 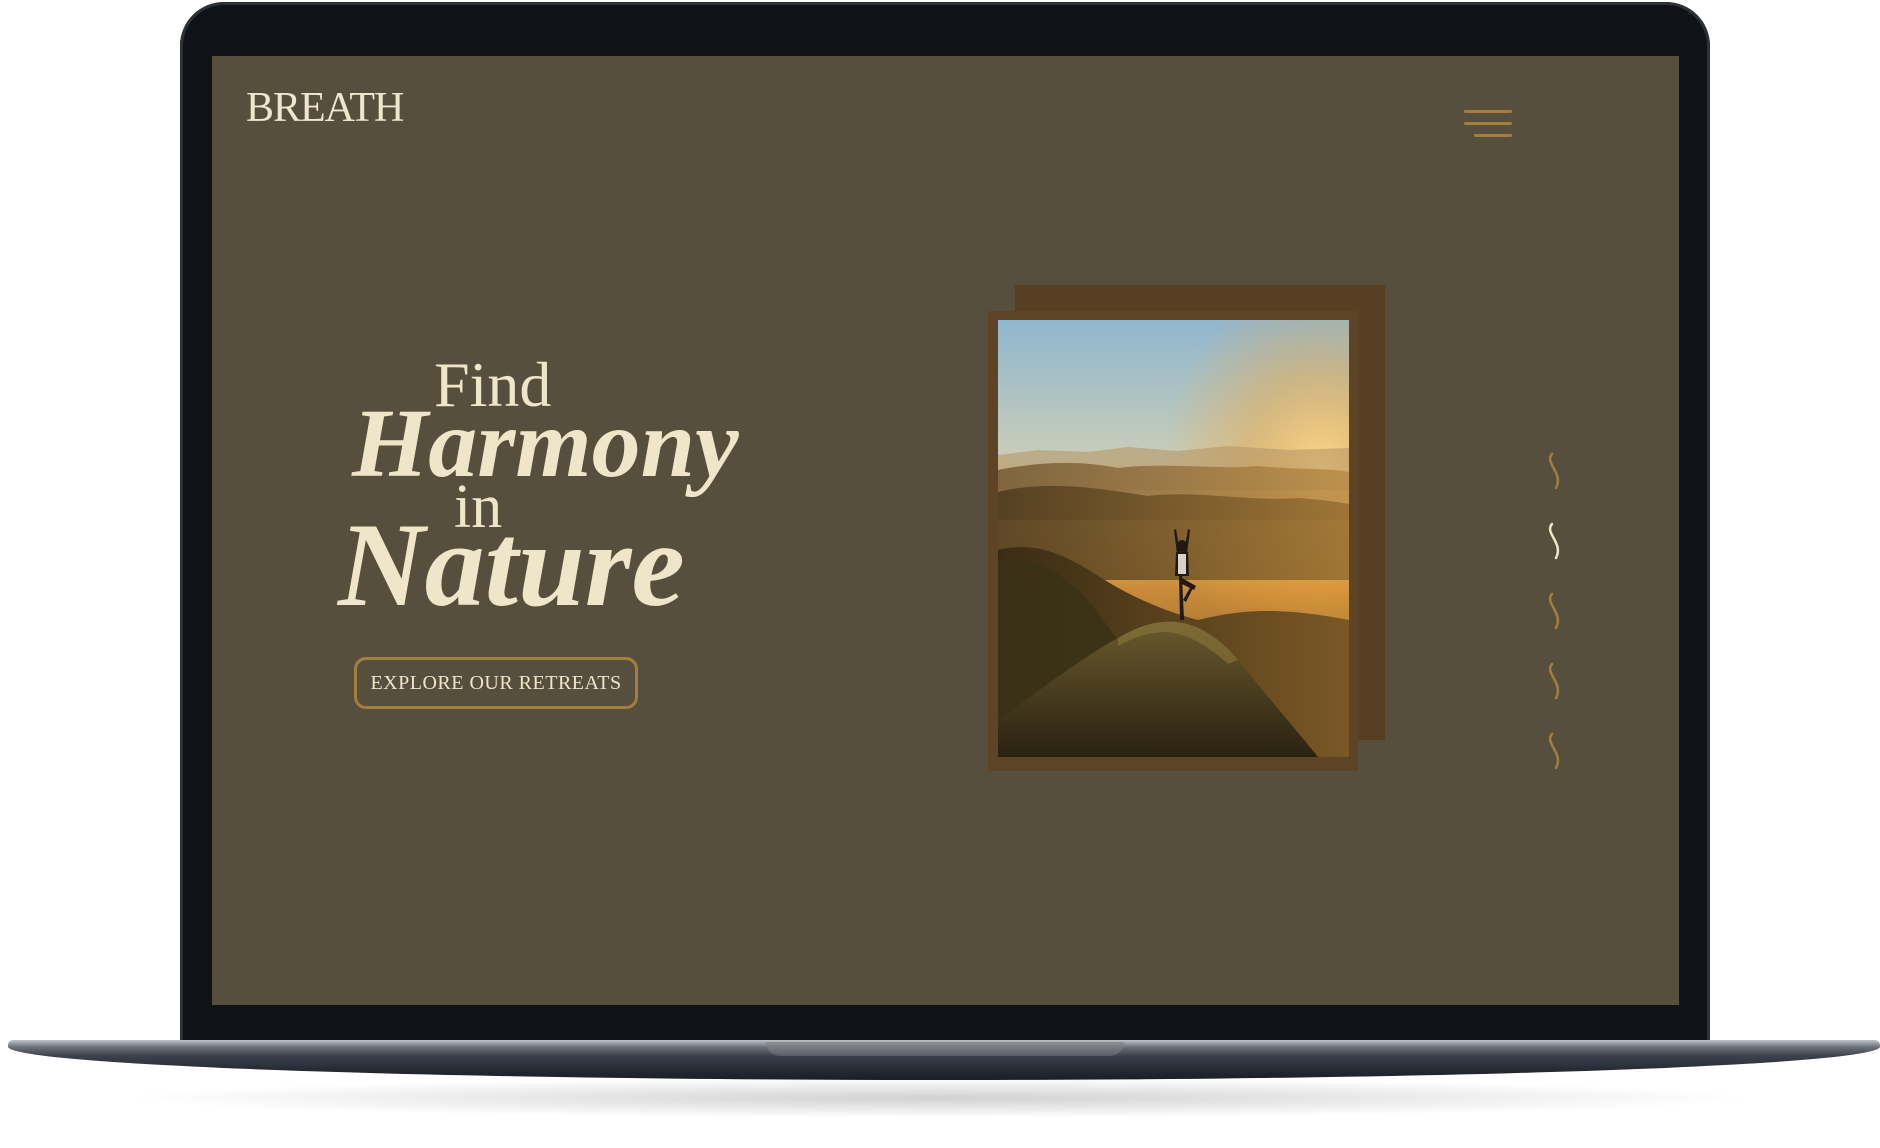 I want to click on explore-retreats-button: EXPLORE OUR RETREATS, so click(x=496, y=683).